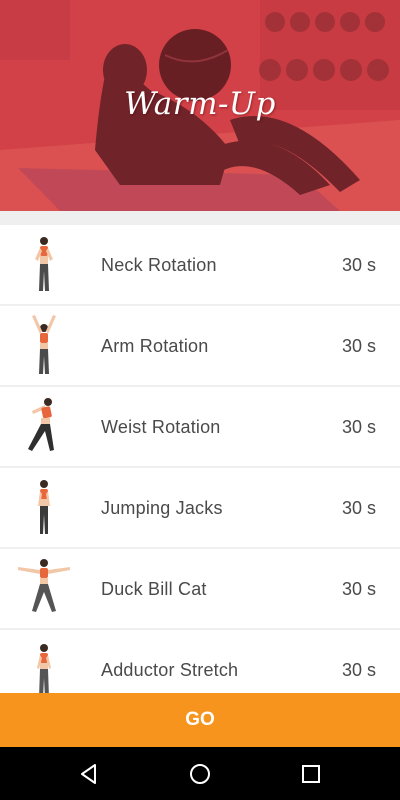 This screenshot has width=400, height=800. What do you see at coordinates (155, 346) in the screenshot?
I see `exercise-name: Arm Rotation` at bounding box center [155, 346].